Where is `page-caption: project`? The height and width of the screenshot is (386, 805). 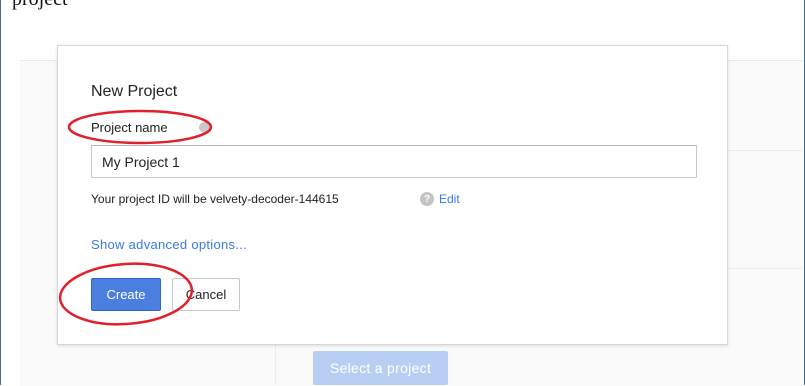
page-caption: project is located at coordinates (40, 5).